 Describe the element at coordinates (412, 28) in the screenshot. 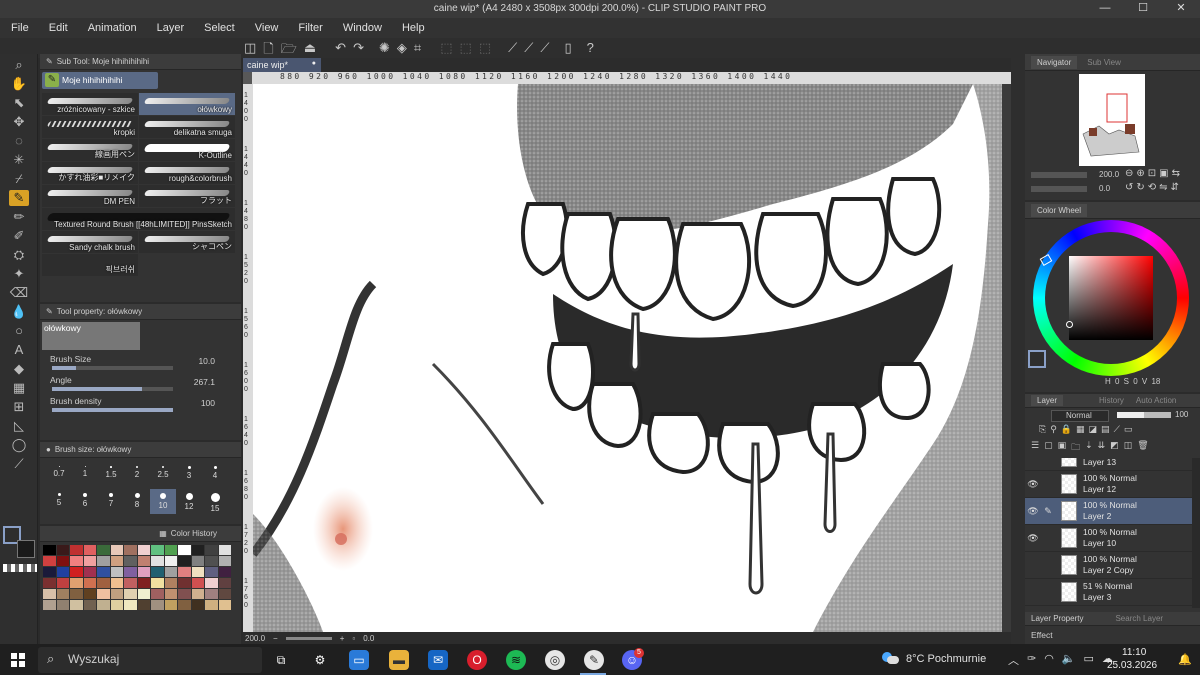

I see `menu-help: Help` at that location.